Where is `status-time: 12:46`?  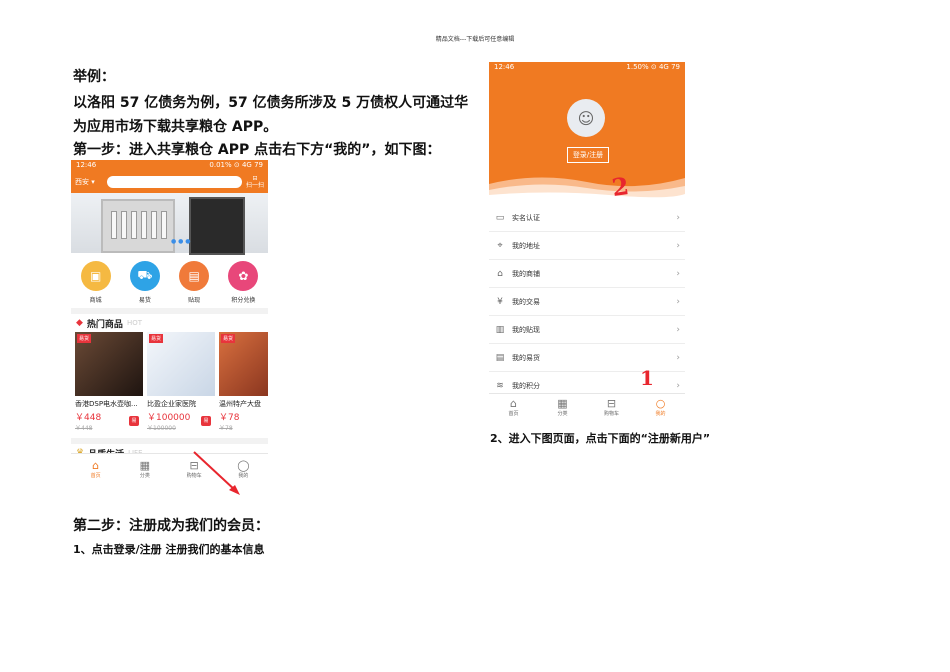 status-time: 12:46 is located at coordinates (504, 67).